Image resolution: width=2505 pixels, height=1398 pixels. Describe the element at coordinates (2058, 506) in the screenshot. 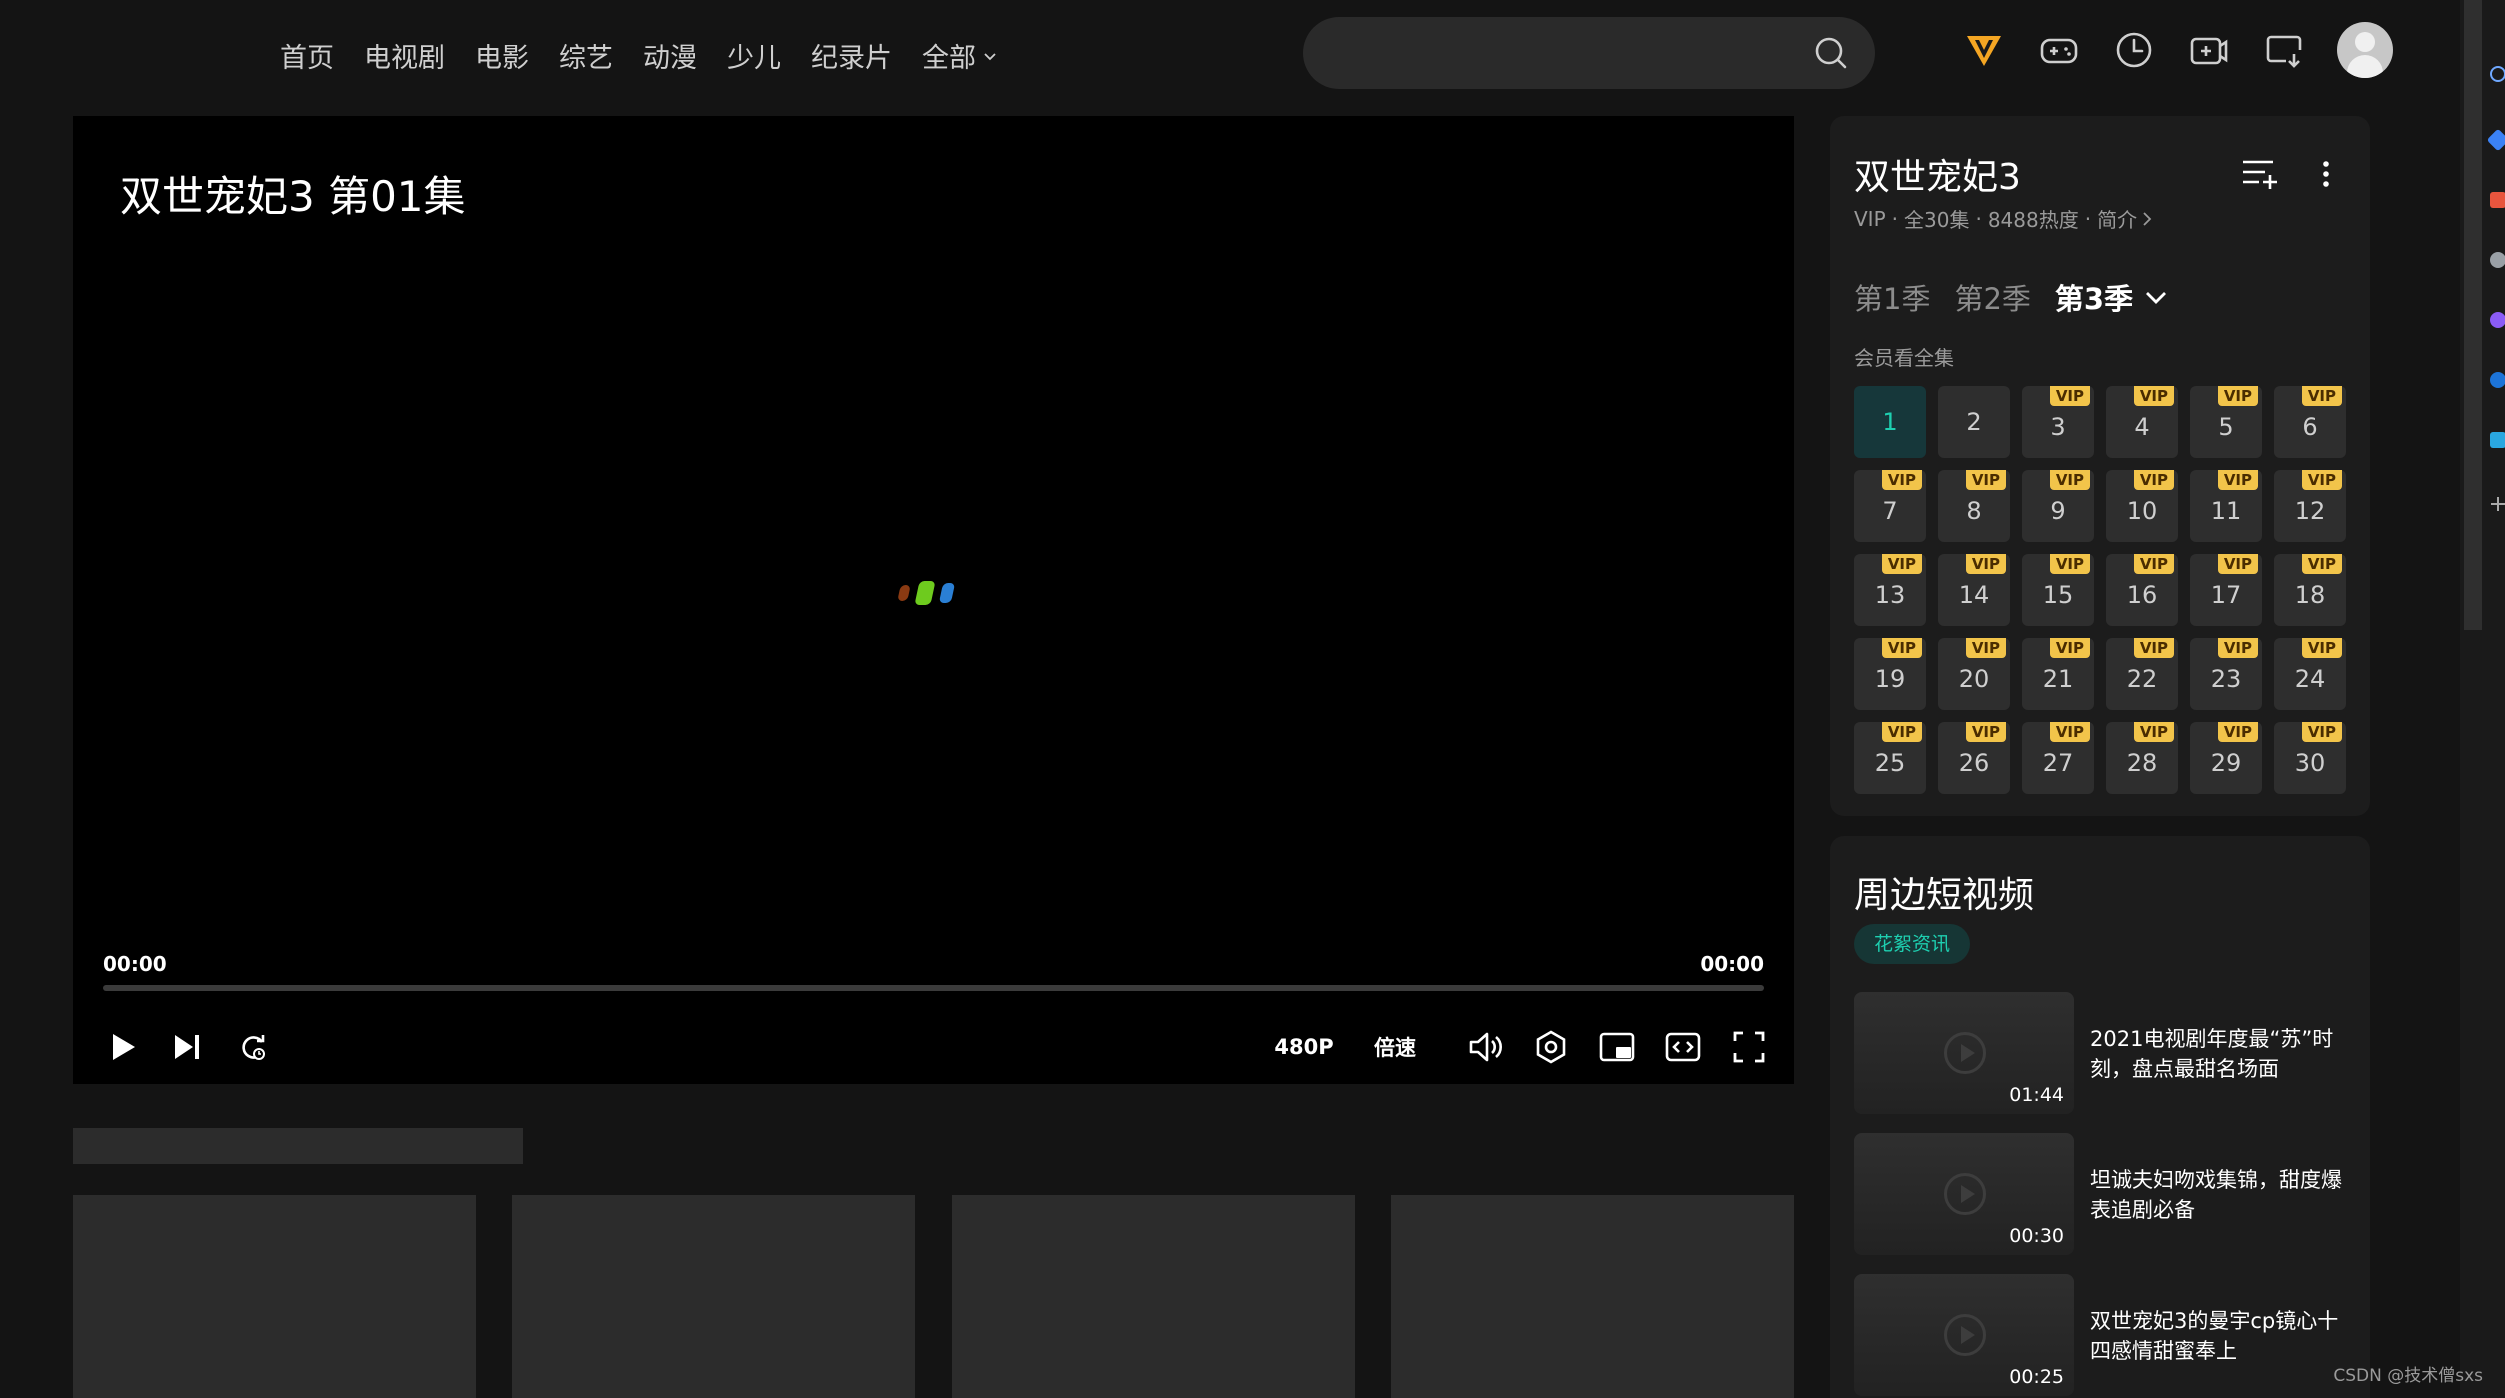

I see `episode-button: VIP 9` at that location.